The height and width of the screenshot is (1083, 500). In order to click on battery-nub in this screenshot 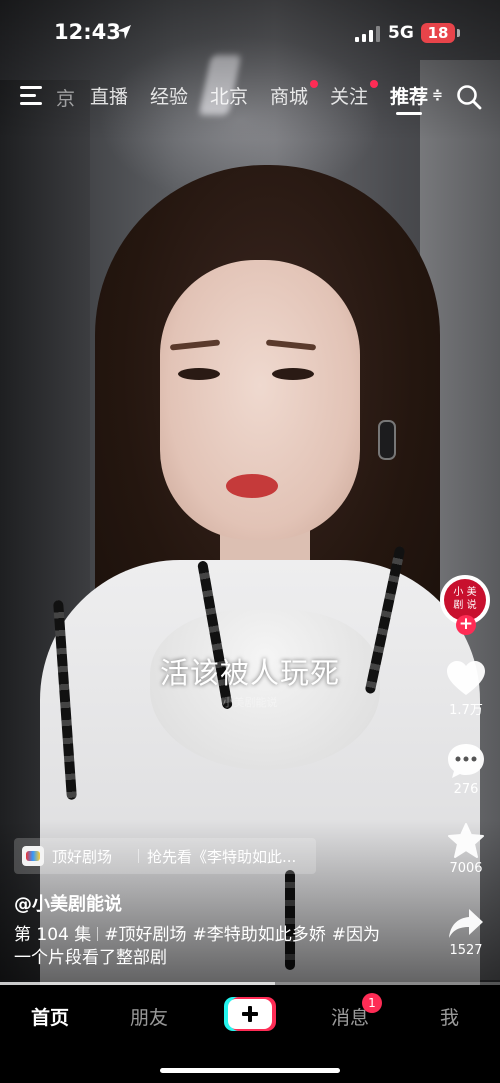, I will do `click(458, 33)`.